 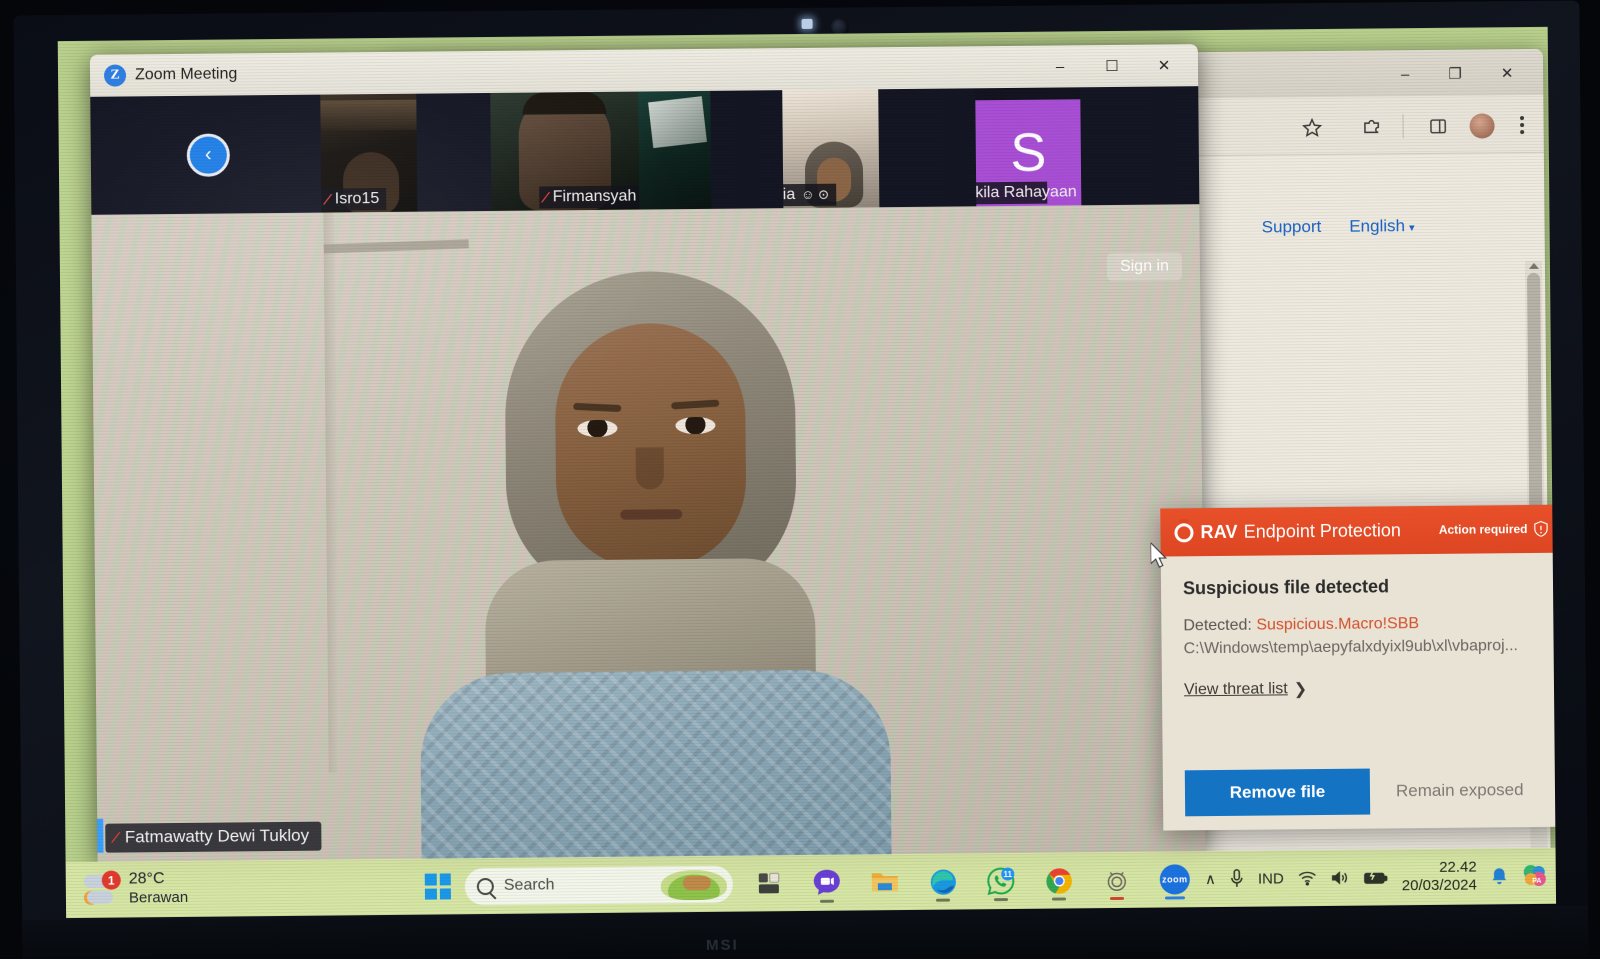 I want to click on zoom-minimize-button: –, so click(x=1060, y=66).